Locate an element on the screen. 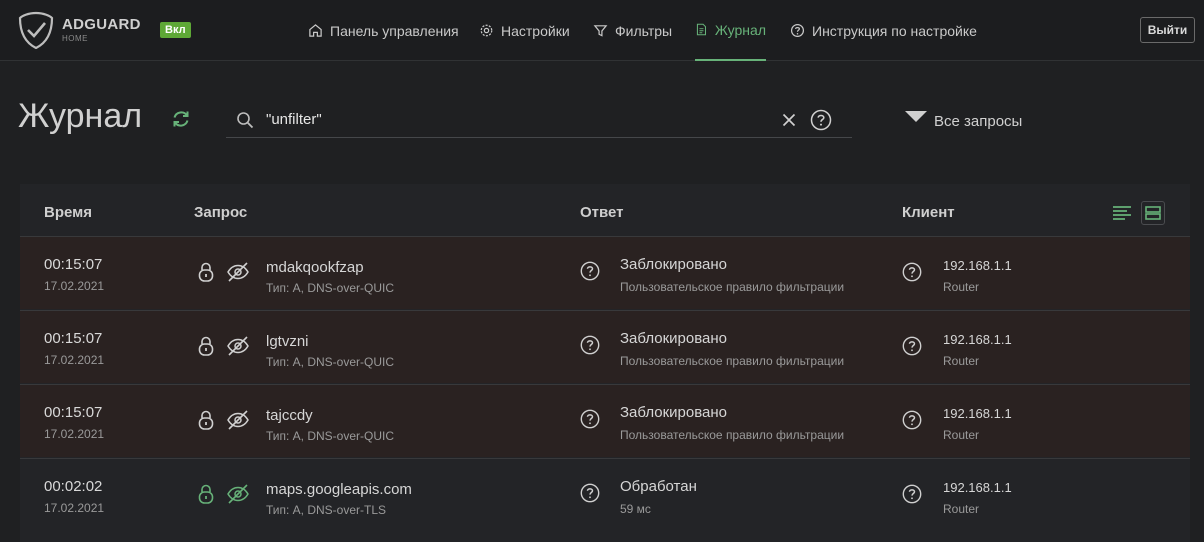 This screenshot has width=1204, height=542. nav-setup-guide-label: Инструкция по настройке is located at coordinates (894, 30).